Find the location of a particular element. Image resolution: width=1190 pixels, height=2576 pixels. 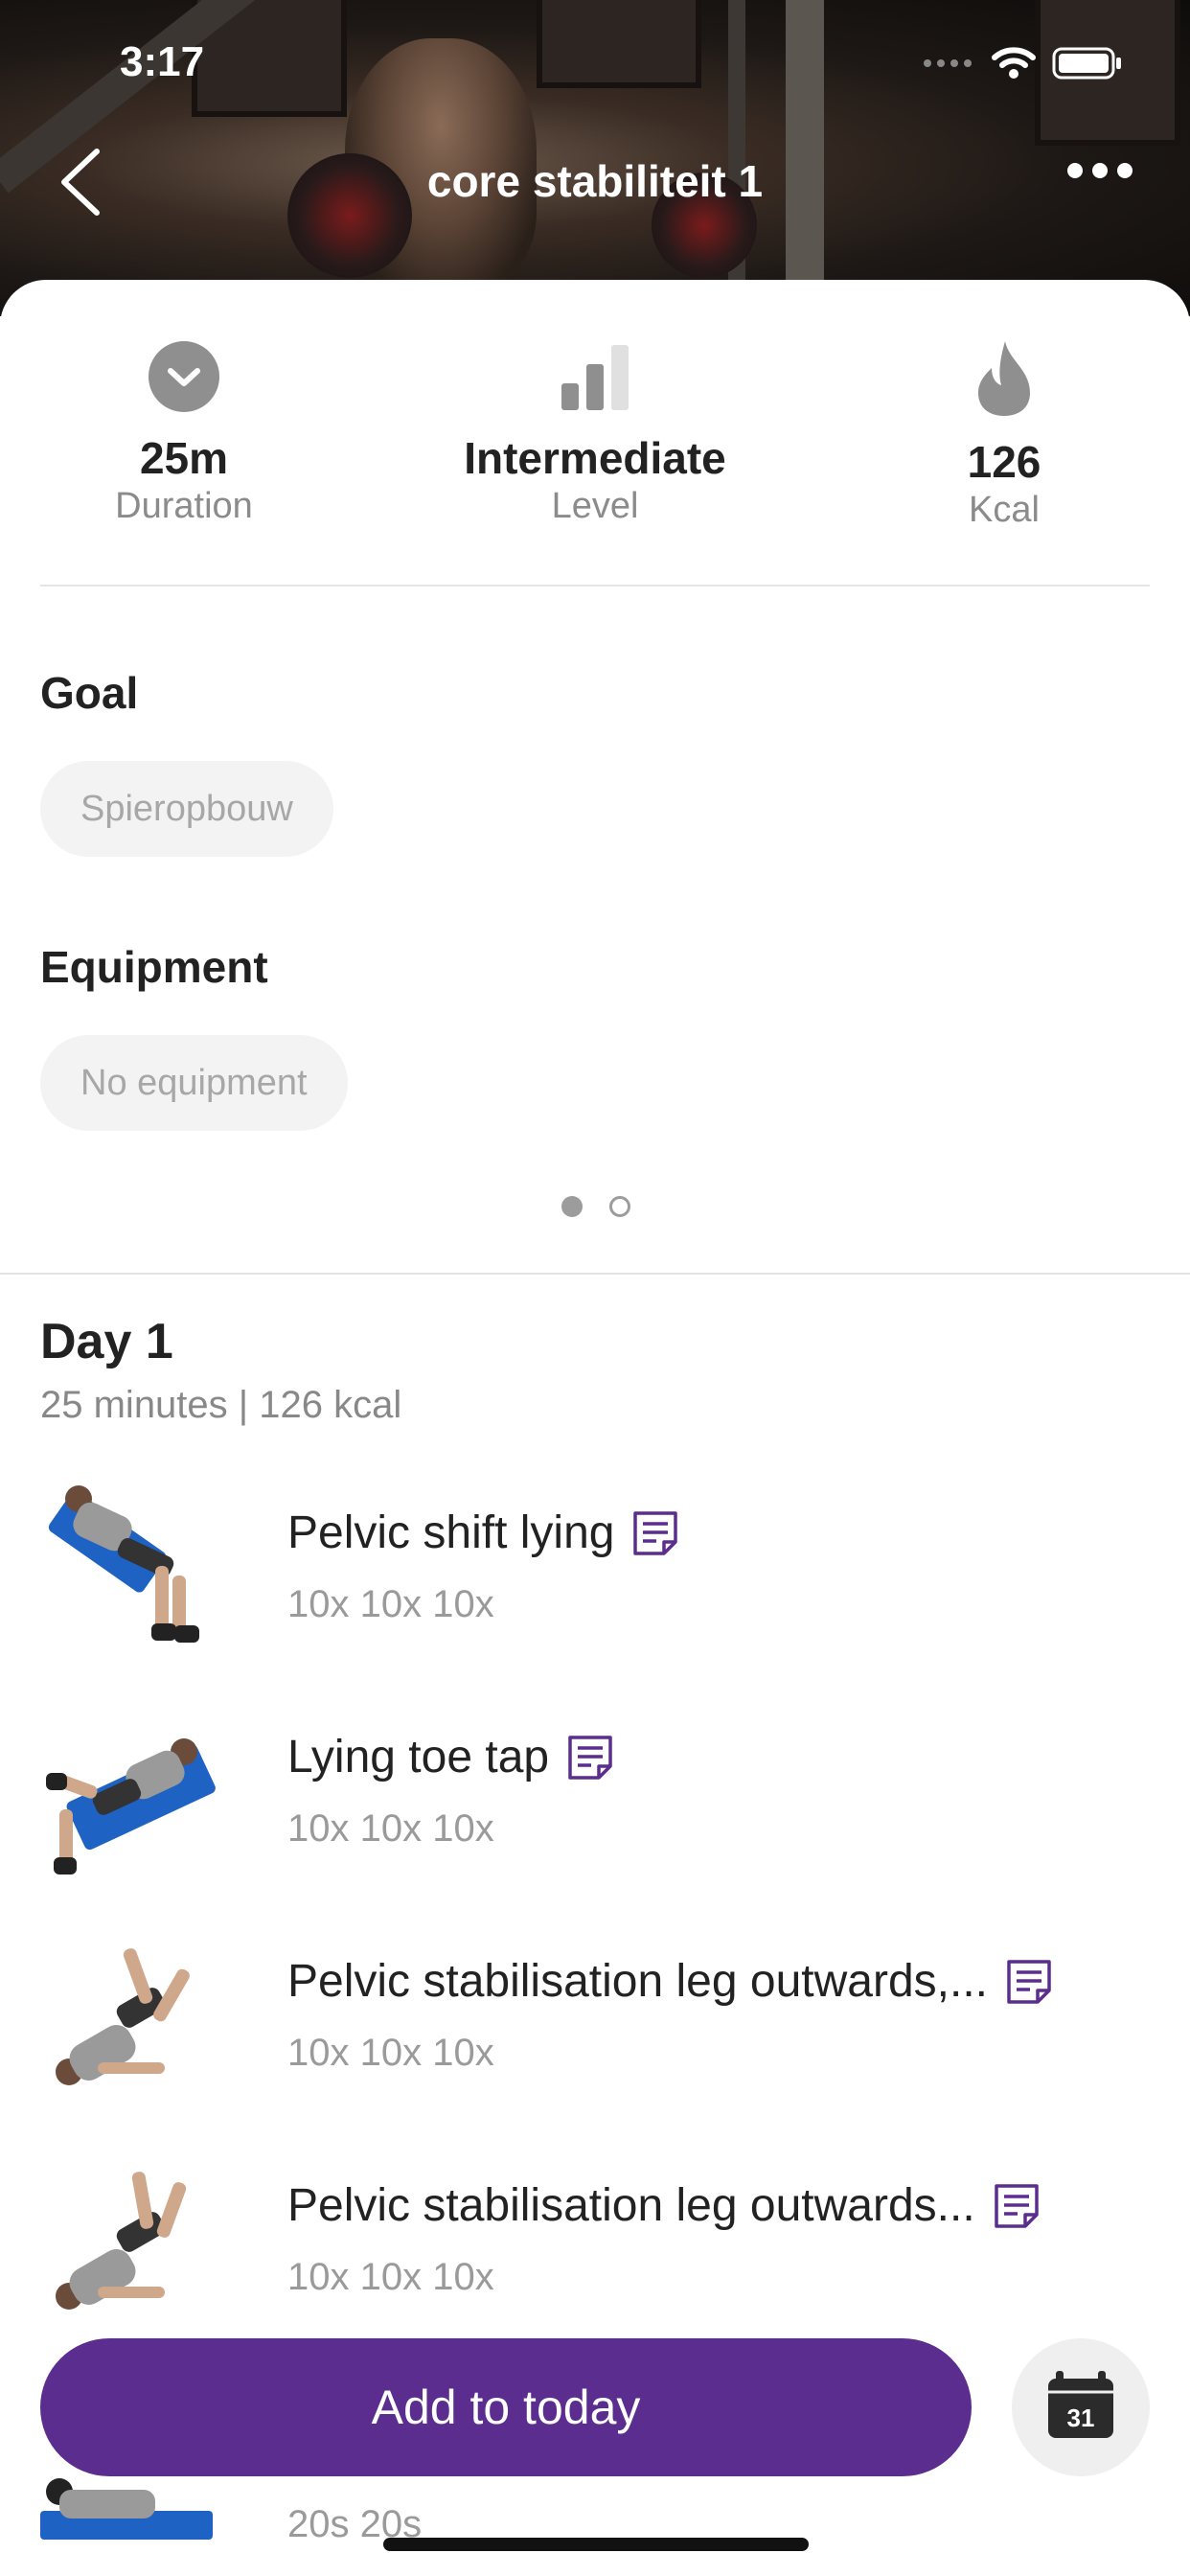

stat-label: Duration is located at coordinates (184, 506).